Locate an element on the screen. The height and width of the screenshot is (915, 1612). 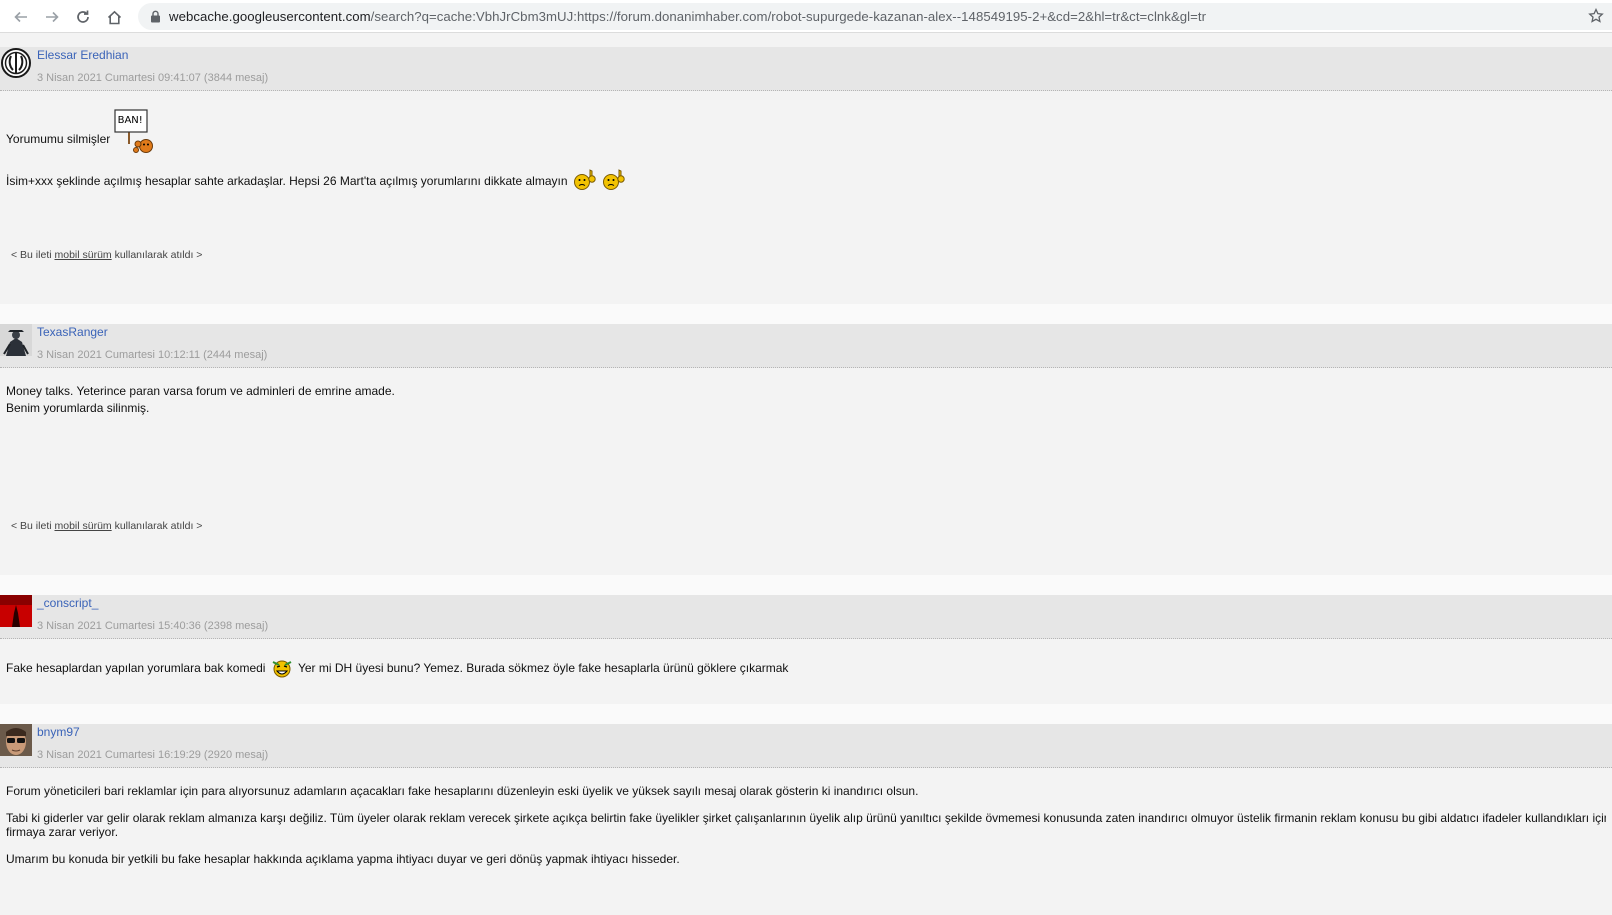
post-text: Yorumumu silmişler BAN! is located at coordinates (82, 135).